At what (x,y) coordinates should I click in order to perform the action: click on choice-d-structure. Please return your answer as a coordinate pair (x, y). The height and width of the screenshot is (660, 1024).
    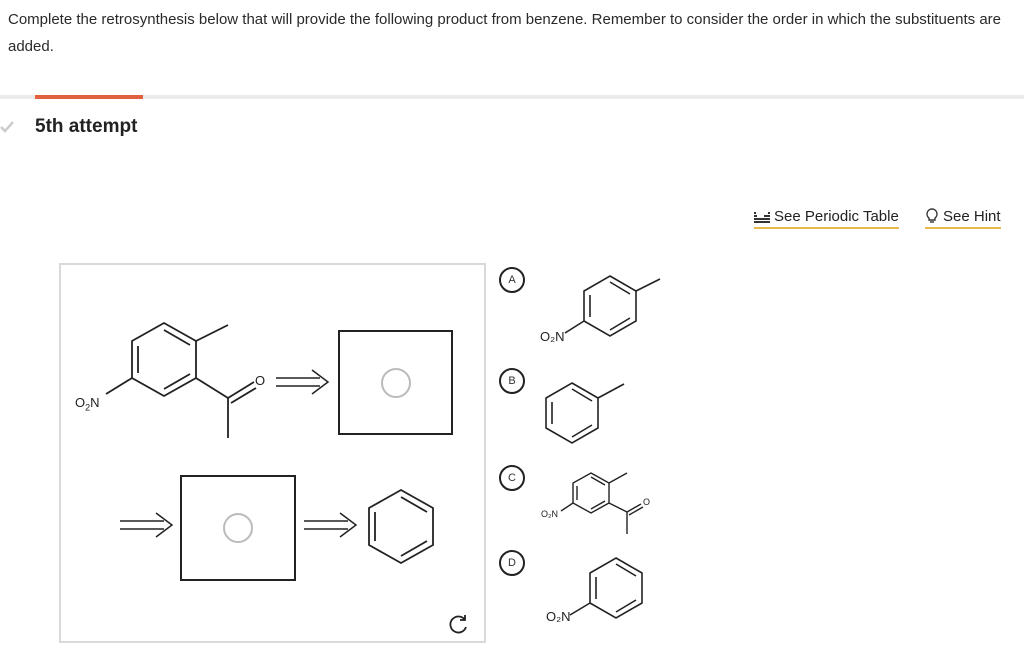
    Looking at the image, I should click on (606, 588).